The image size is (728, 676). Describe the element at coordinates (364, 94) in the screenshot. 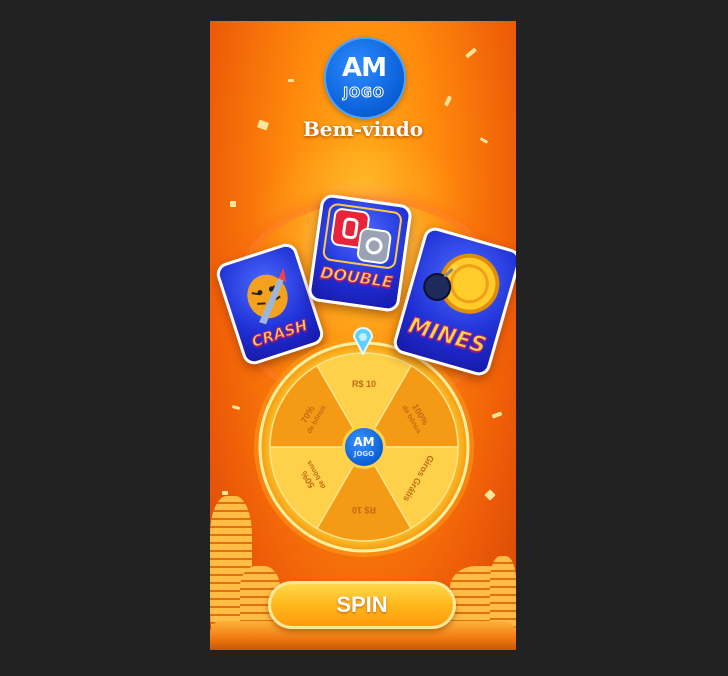

I see `logo-wordmark: JOGO` at that location.